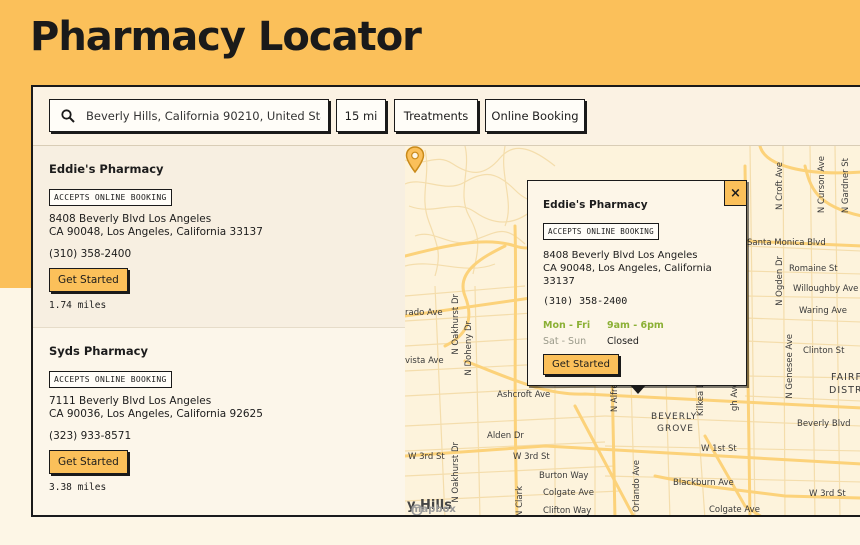  I want to click on map-label: gh Ave, so click(735, 397).